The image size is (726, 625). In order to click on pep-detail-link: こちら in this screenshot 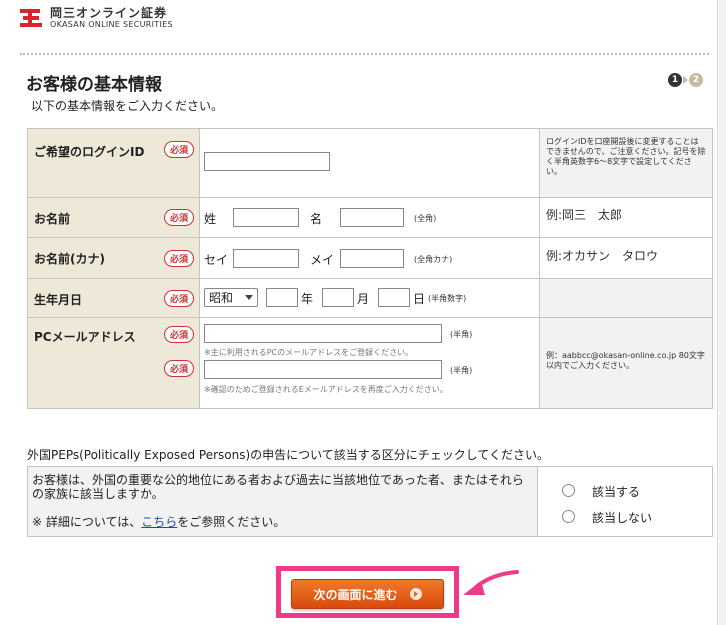, I will do `click(159, 522)`.